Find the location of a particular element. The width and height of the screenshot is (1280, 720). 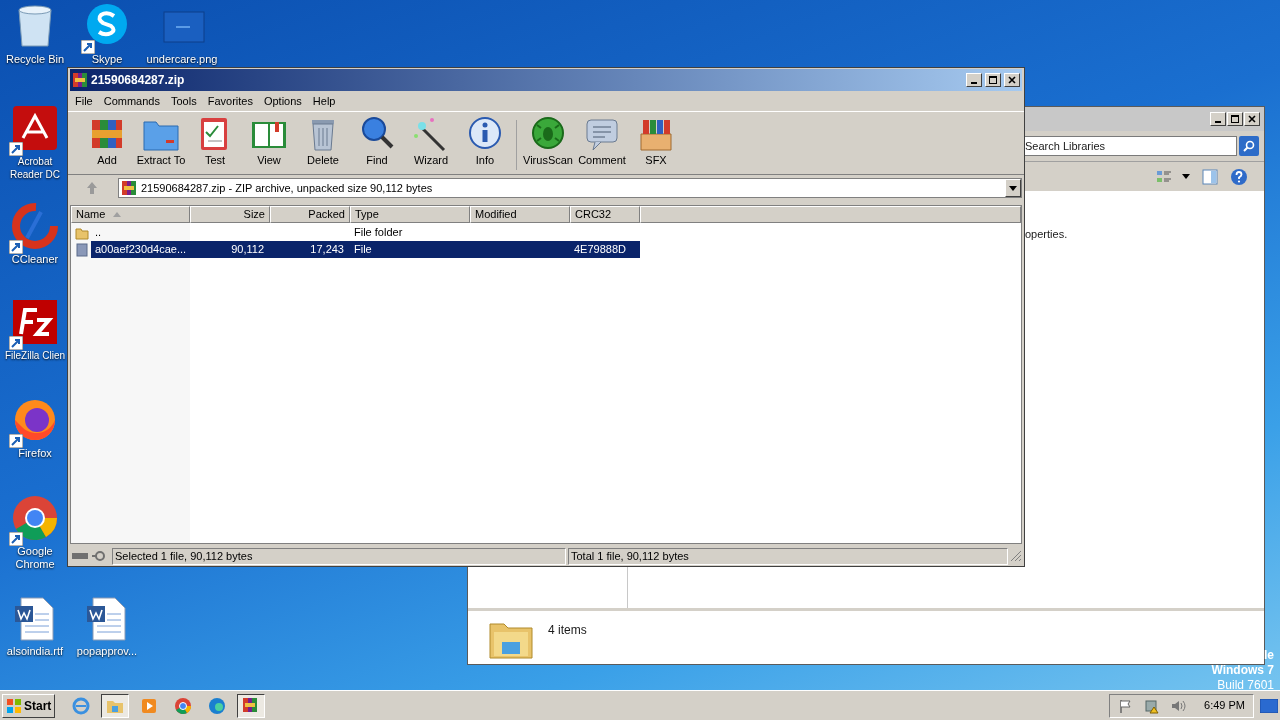

desktop-icon-label: Acrobat Reader DC is located at coordinates (35, 168).